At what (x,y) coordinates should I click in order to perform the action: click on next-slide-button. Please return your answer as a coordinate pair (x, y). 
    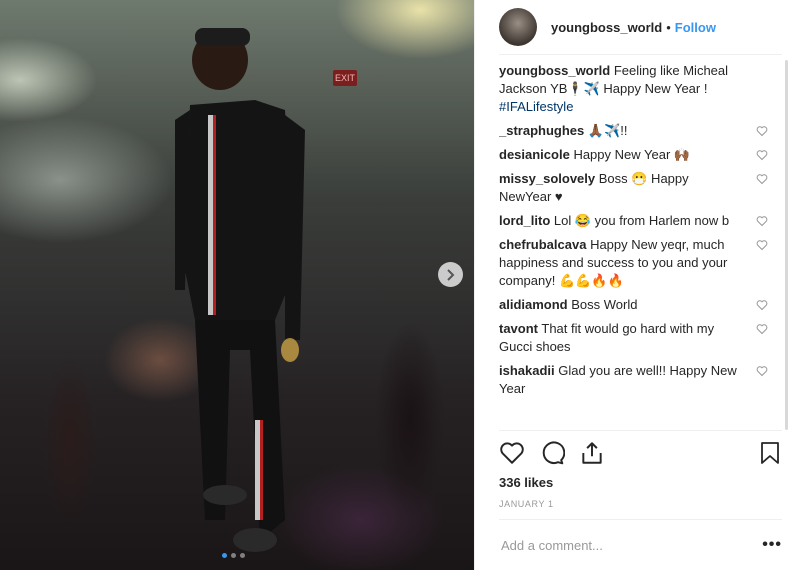
    Looking at the image, I should click on (450, 274).